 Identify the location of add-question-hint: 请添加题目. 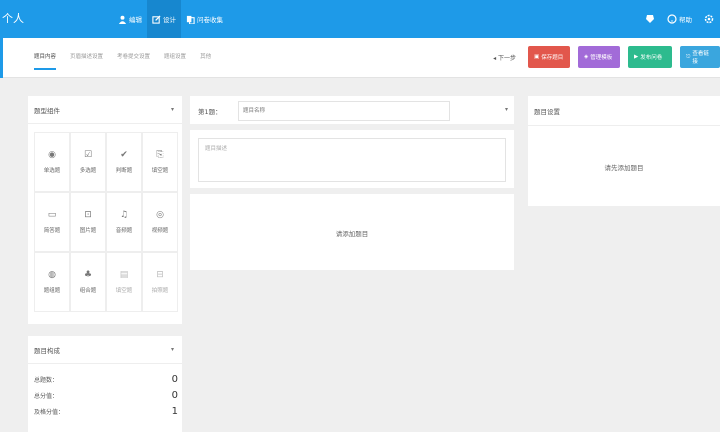
(352, 233).